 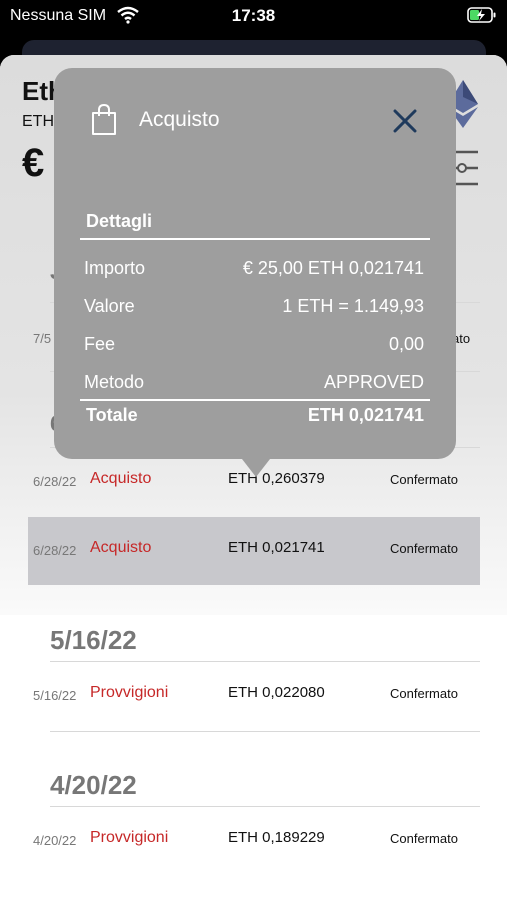 What do you see at coordinates (115, 268) in the screenshot?
I see `detail-label: Importo` at bounding box center [115, 268].